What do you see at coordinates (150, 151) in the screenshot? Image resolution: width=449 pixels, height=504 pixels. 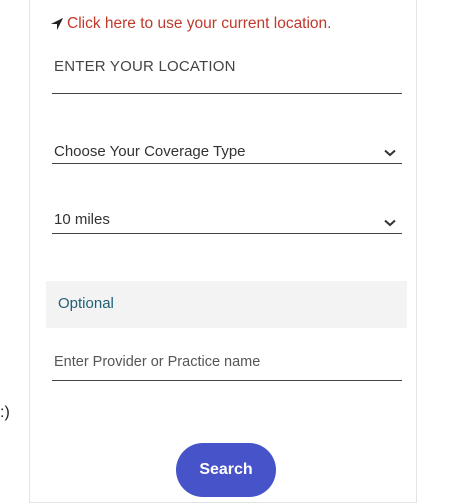 I see `coverage-type-value: Choose Your Coverage Type` at bounding box center [150, 151].